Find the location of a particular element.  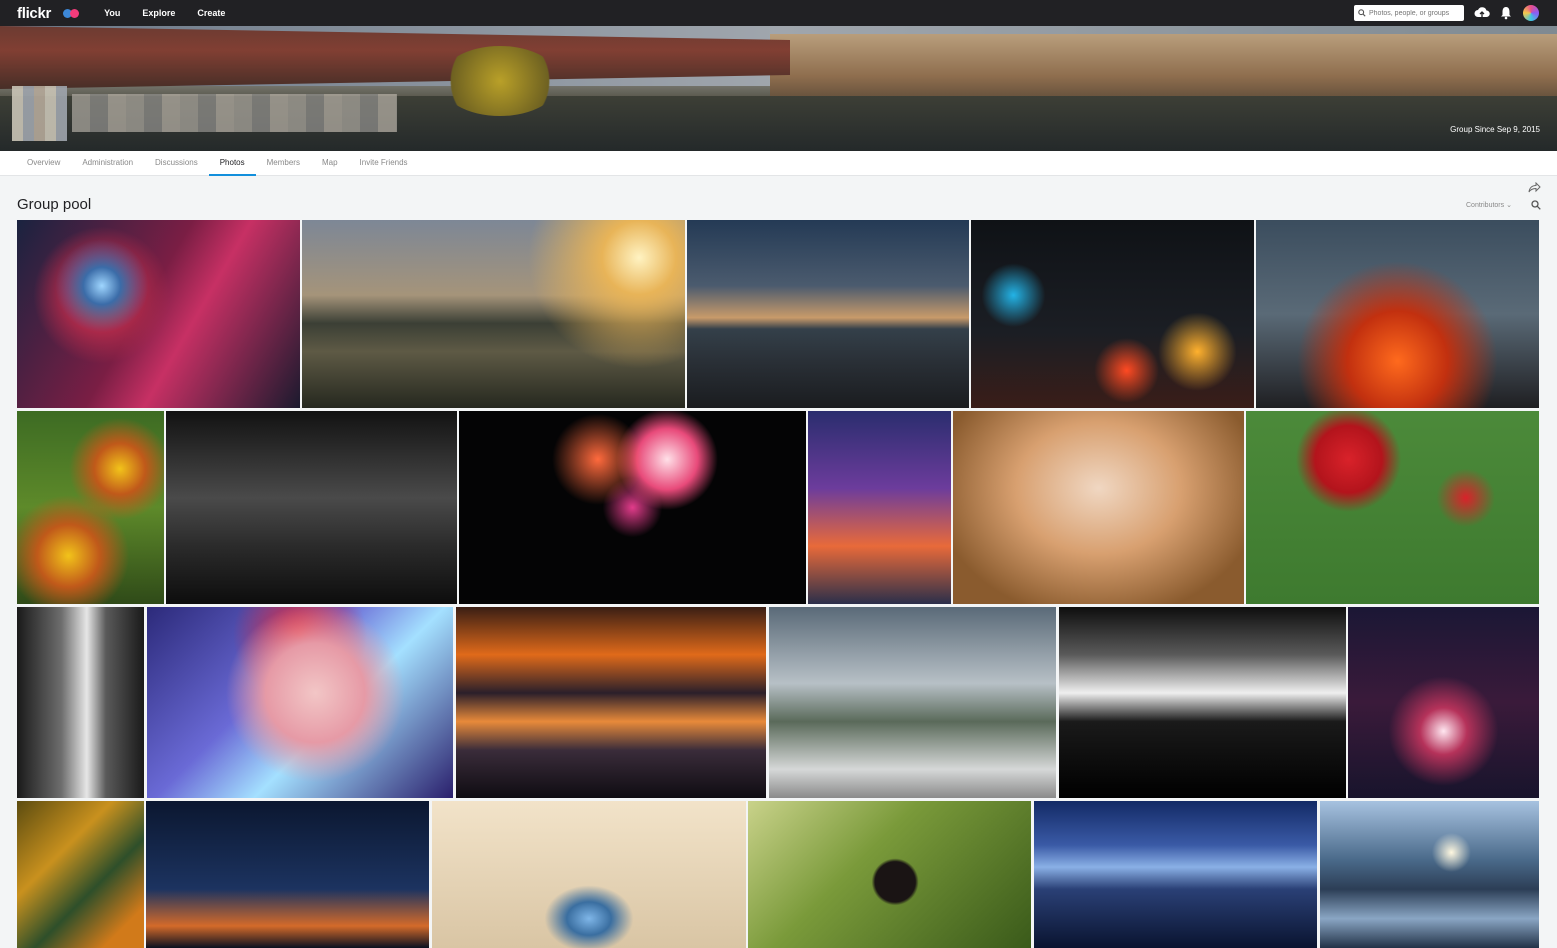

chevron-down-icon: ⌄ is located at coordinates (1509, 205).